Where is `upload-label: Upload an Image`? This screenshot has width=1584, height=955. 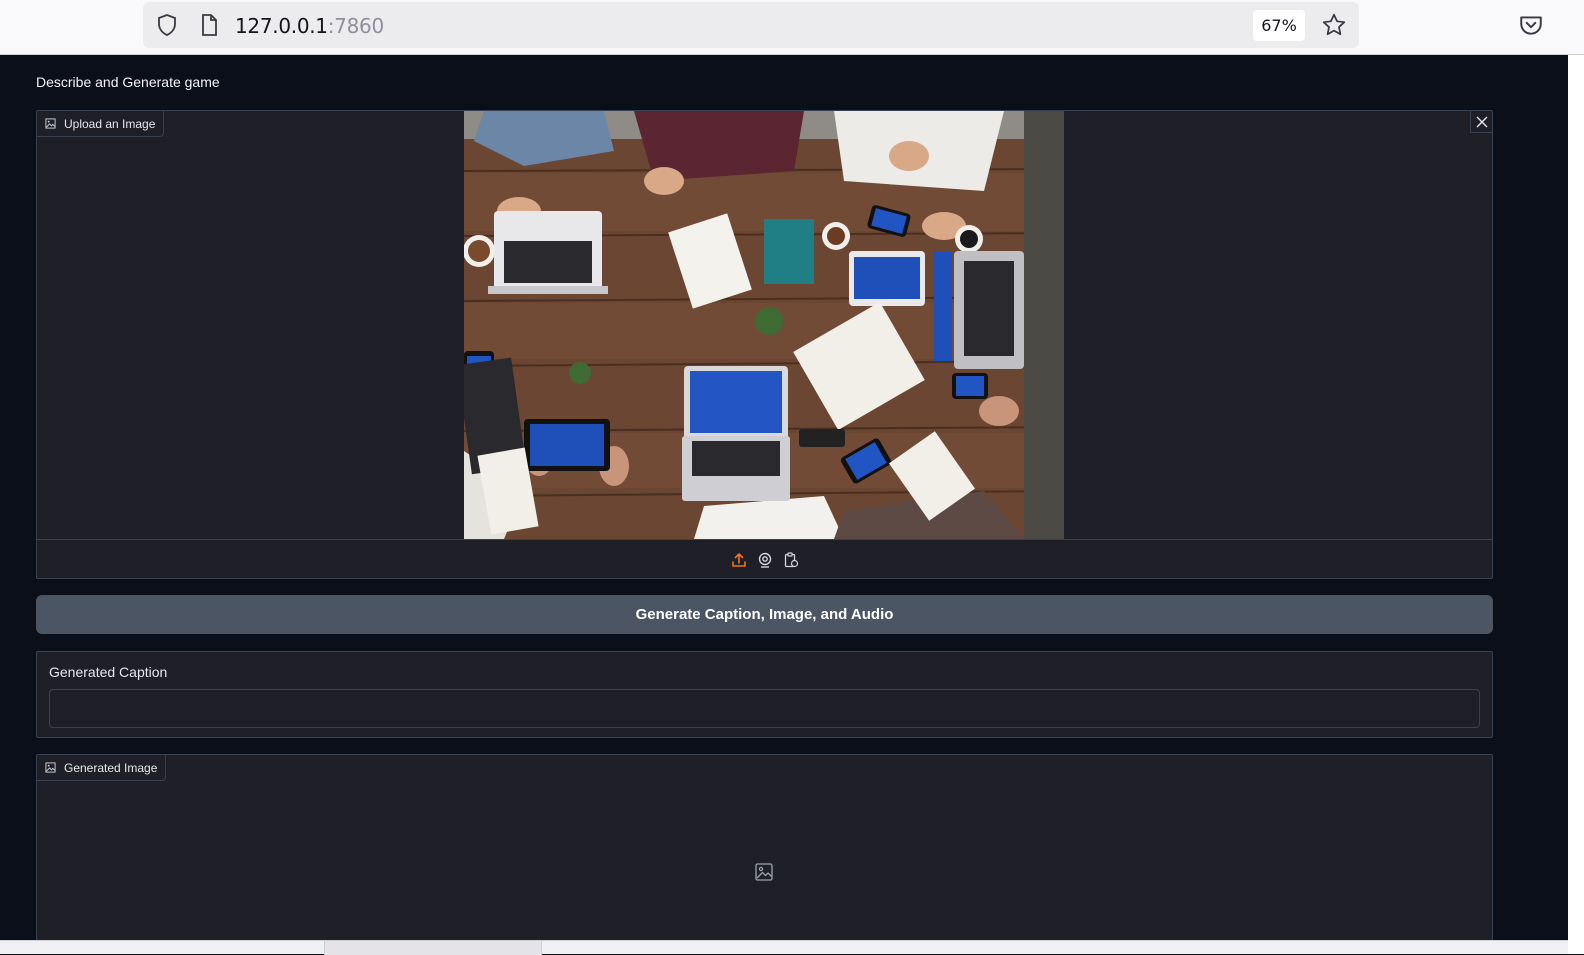
upload-label: Upload an Image is located at coordinates (110, 123).